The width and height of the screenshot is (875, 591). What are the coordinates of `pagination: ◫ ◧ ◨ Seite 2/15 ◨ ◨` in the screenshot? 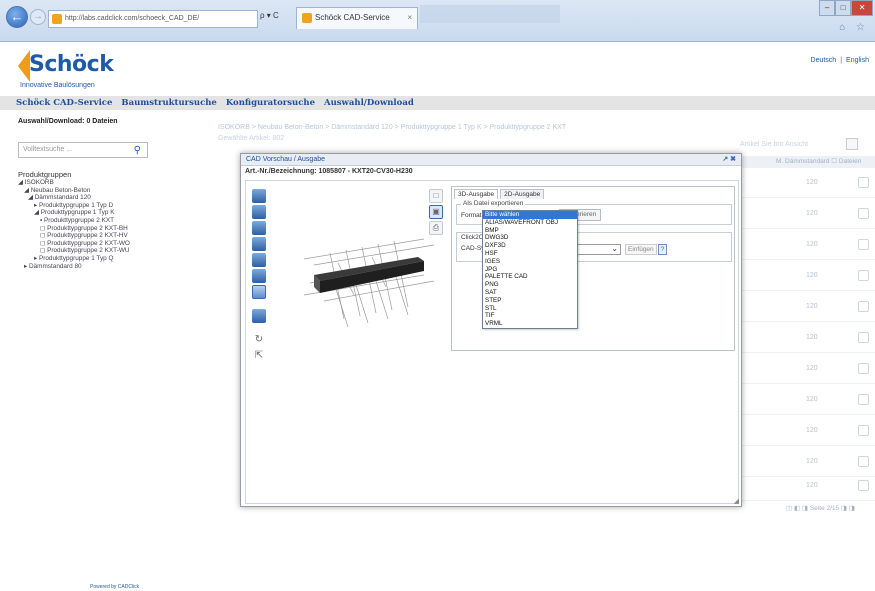 It's located at (820, 508).